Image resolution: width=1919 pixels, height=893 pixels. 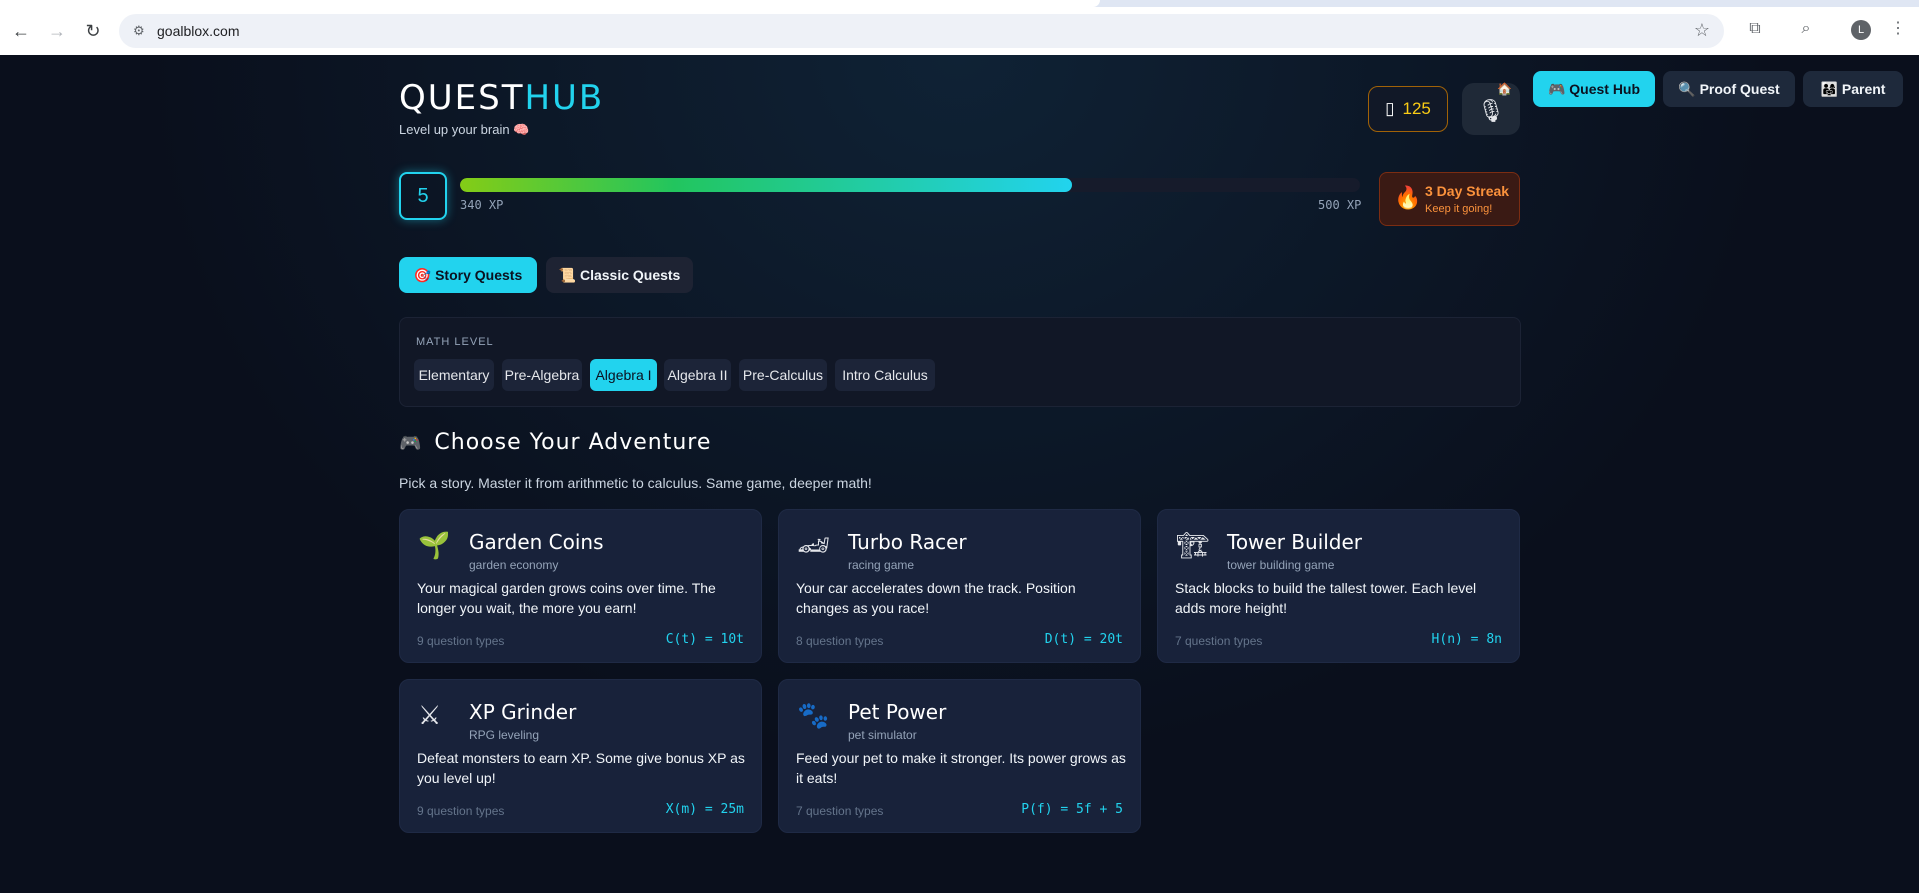 I want to click on level-option-algebra-2: Algebra II, so click(x=697, y=375).